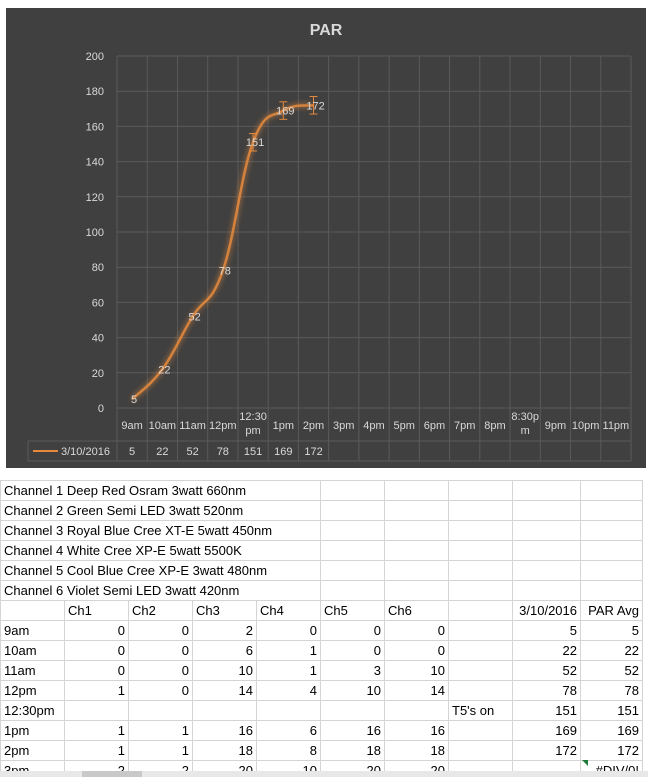 The height and width of the screenshot is (777, 648). Describe the element at coordinates (546, 650) in the screenshot. I see `cell: 22` at that location.